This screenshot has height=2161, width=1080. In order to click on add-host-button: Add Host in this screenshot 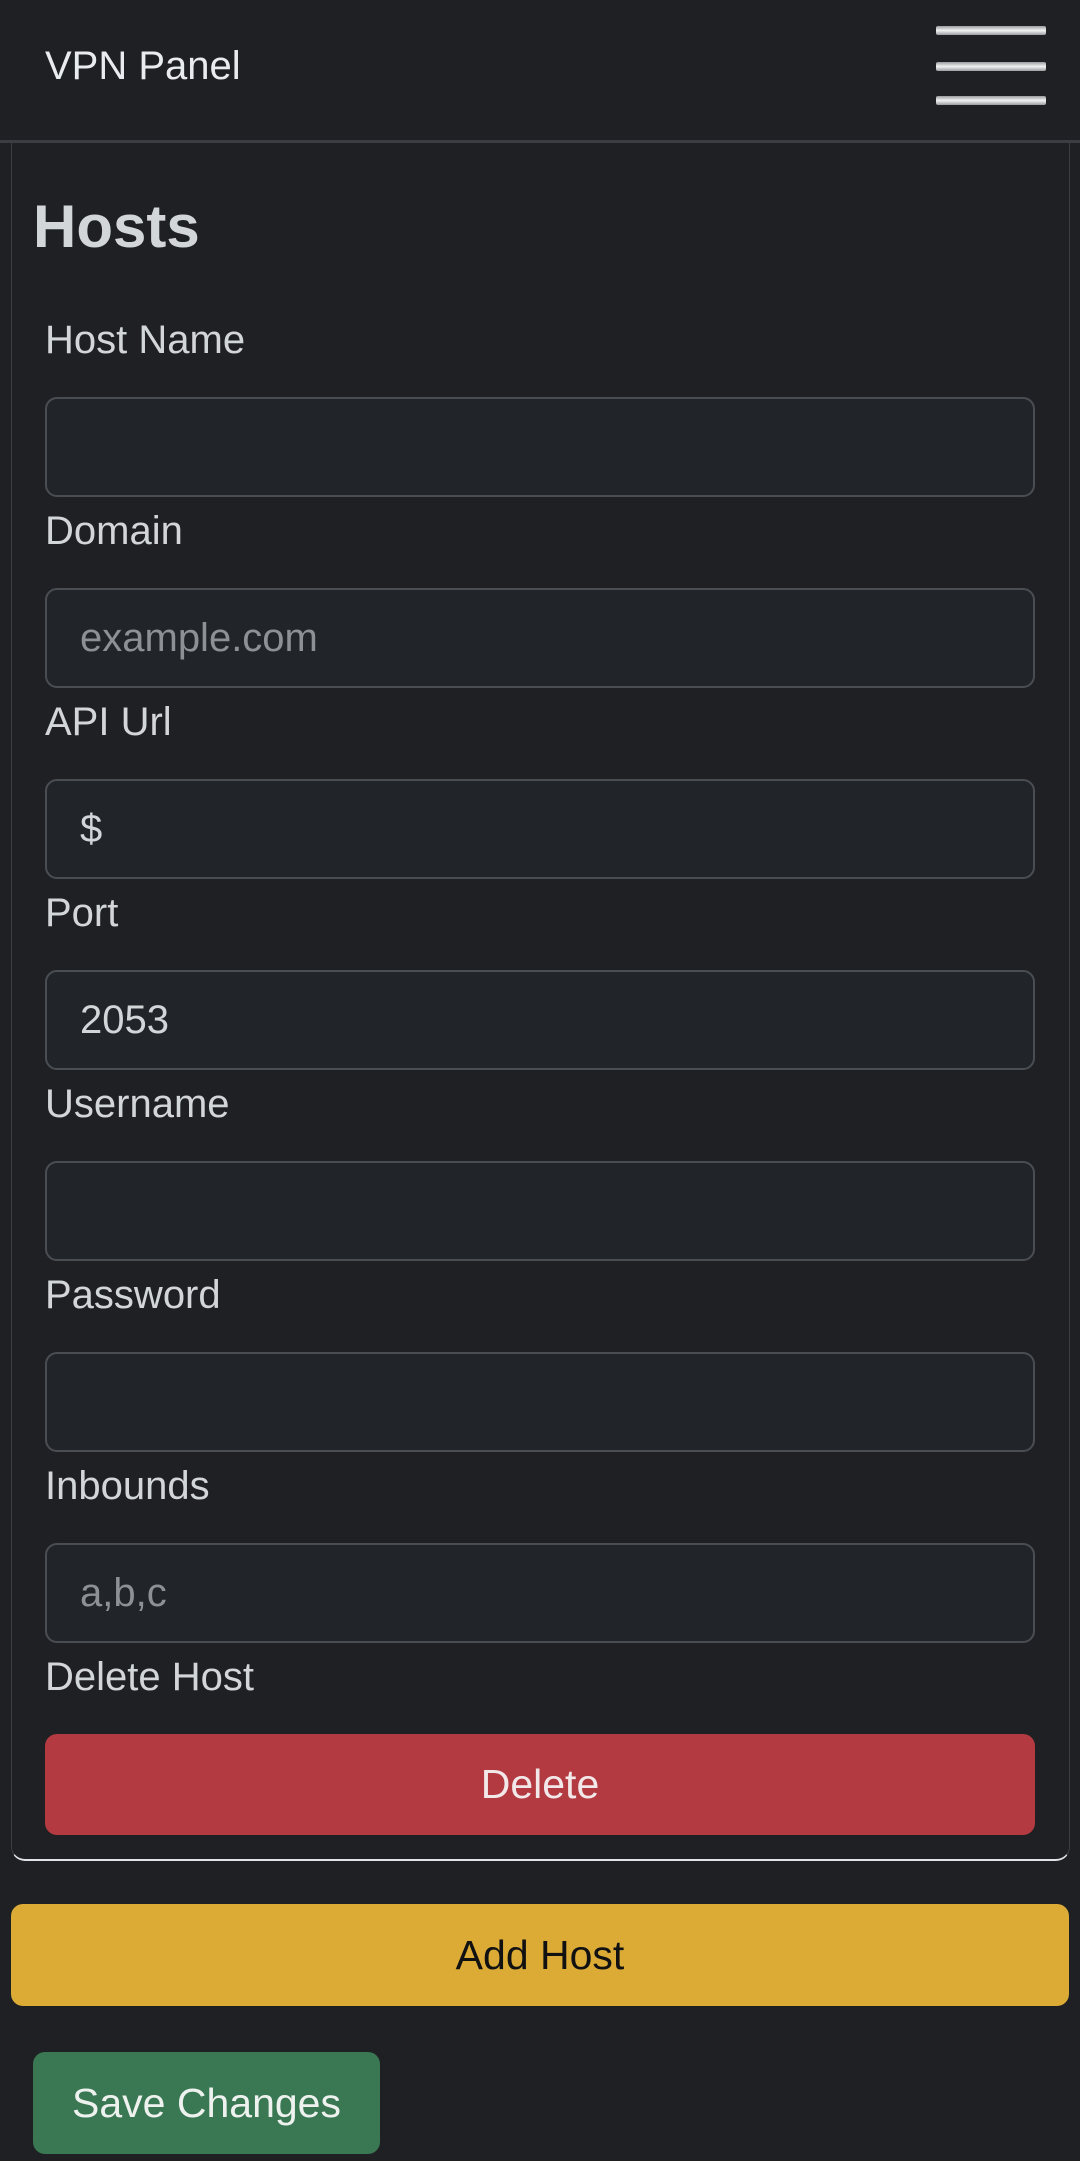, I will do `click(540, 1955)`.